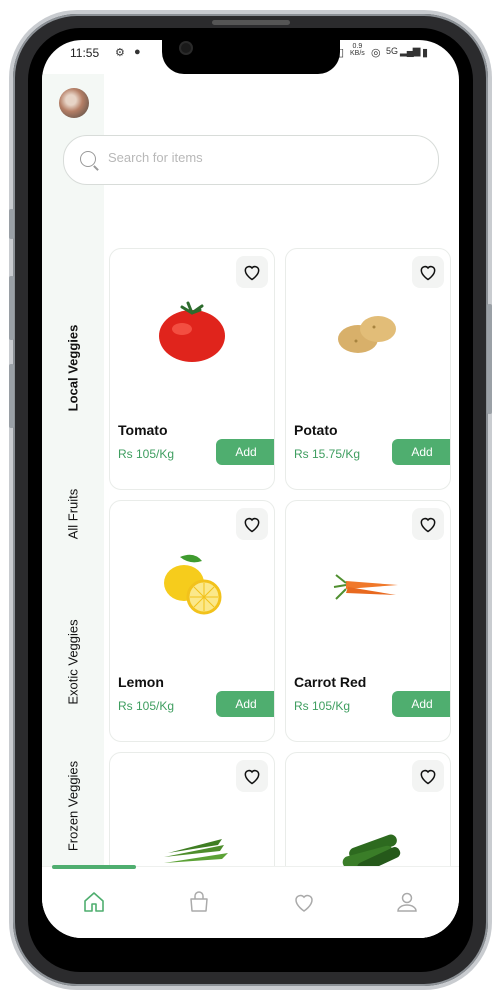 Image resolution: width=501 pixels, height=999 pixels. What do you see at coordinates (357, 53) in the screenshot?
I see `network-speed-unit: KB/s` at bounding box center [357, 53].